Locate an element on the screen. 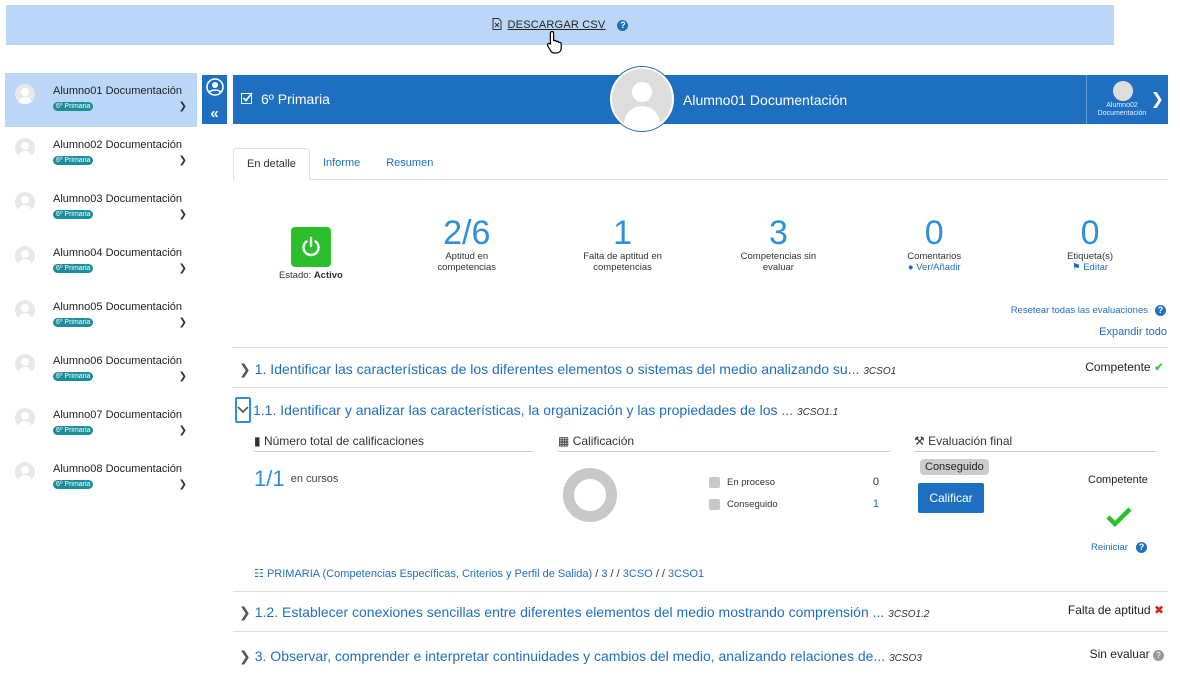 This screenshot has width=1180, height=675. student-name: Alumno03 Documentación is located at coordinates (118, 199).